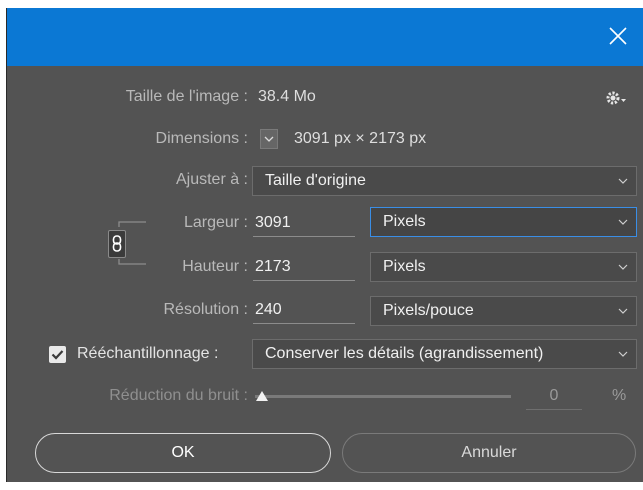 The image size is (643, 490). I want to click on fit-to-label: Ajuster à :, so click(211, 179).